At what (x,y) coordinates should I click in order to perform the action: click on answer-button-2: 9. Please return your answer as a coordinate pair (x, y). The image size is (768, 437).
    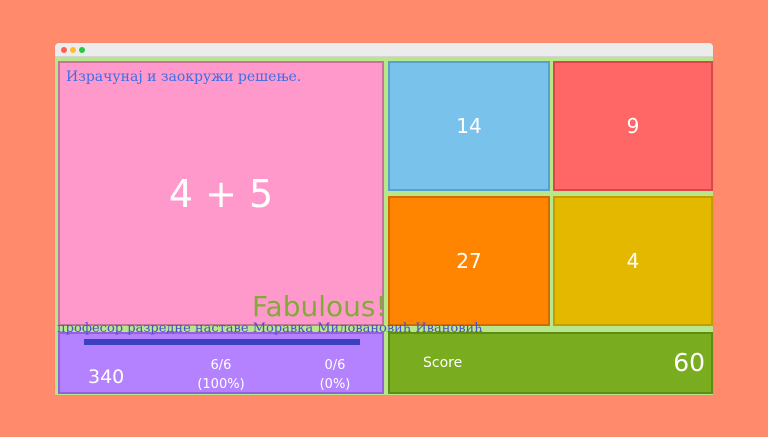
    Looking at the image, I should click on (633, 126).